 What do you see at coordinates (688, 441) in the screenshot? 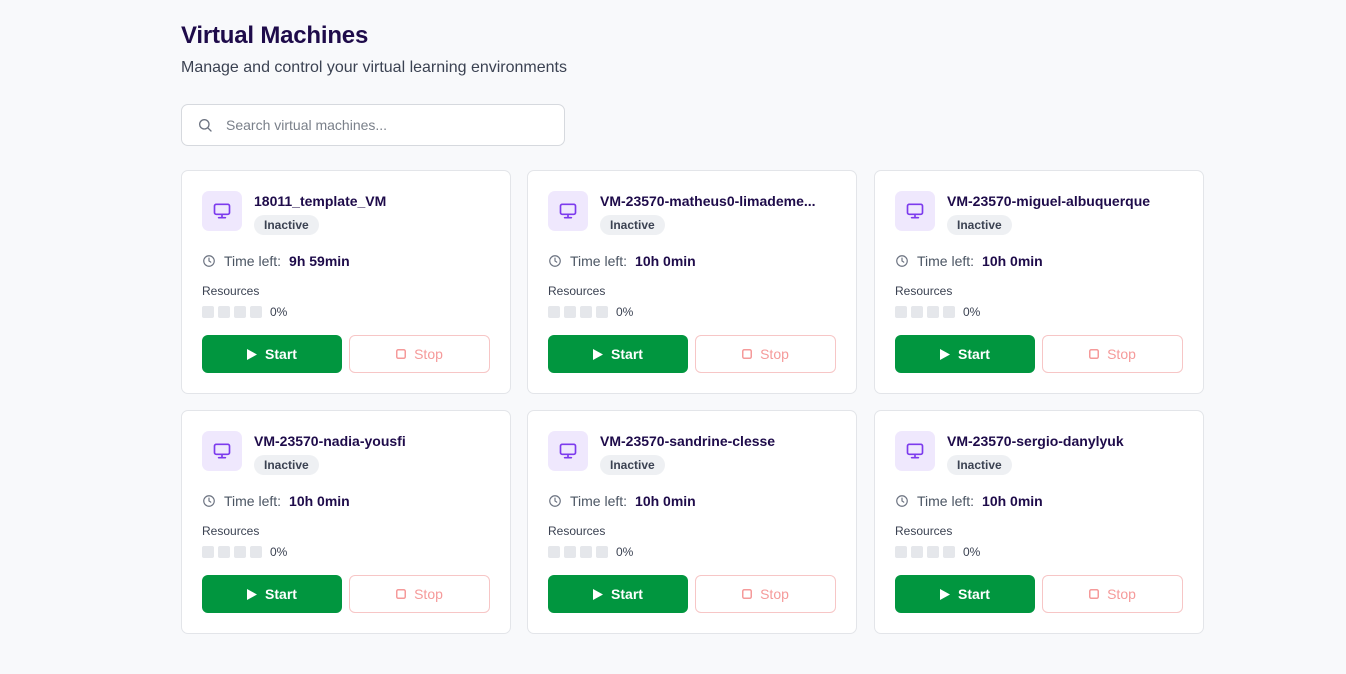
I see `vm-name: VM-23570-sandrine-clesse` at bounding box center [688, 441].